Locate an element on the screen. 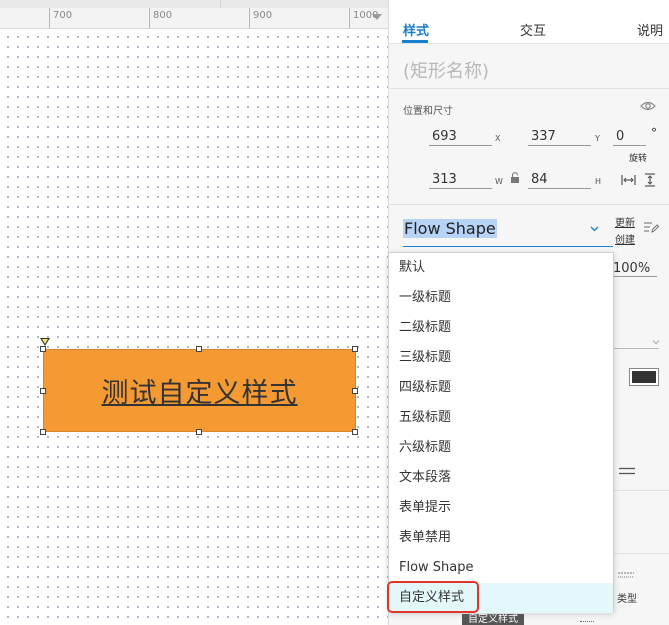  style-select-value: Flow Shape is located at coordinates (450, 228).